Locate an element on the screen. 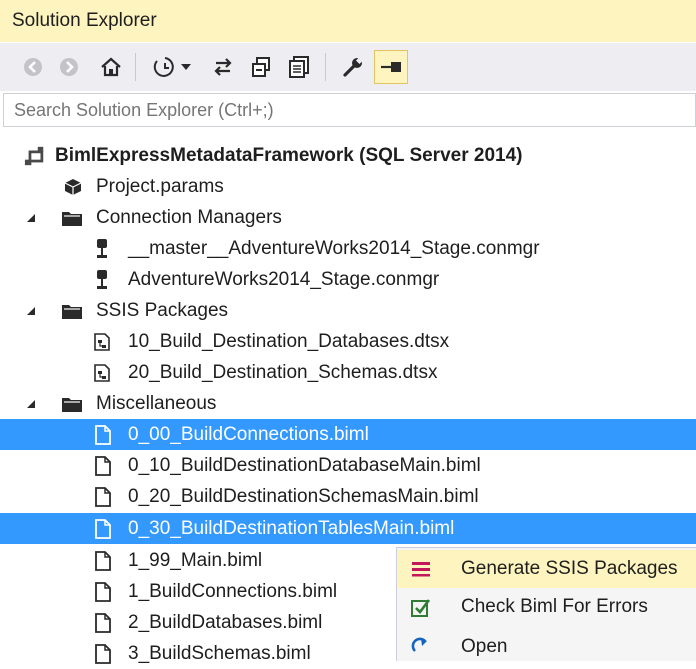  sync-icon is located at coordinates (223, 67).